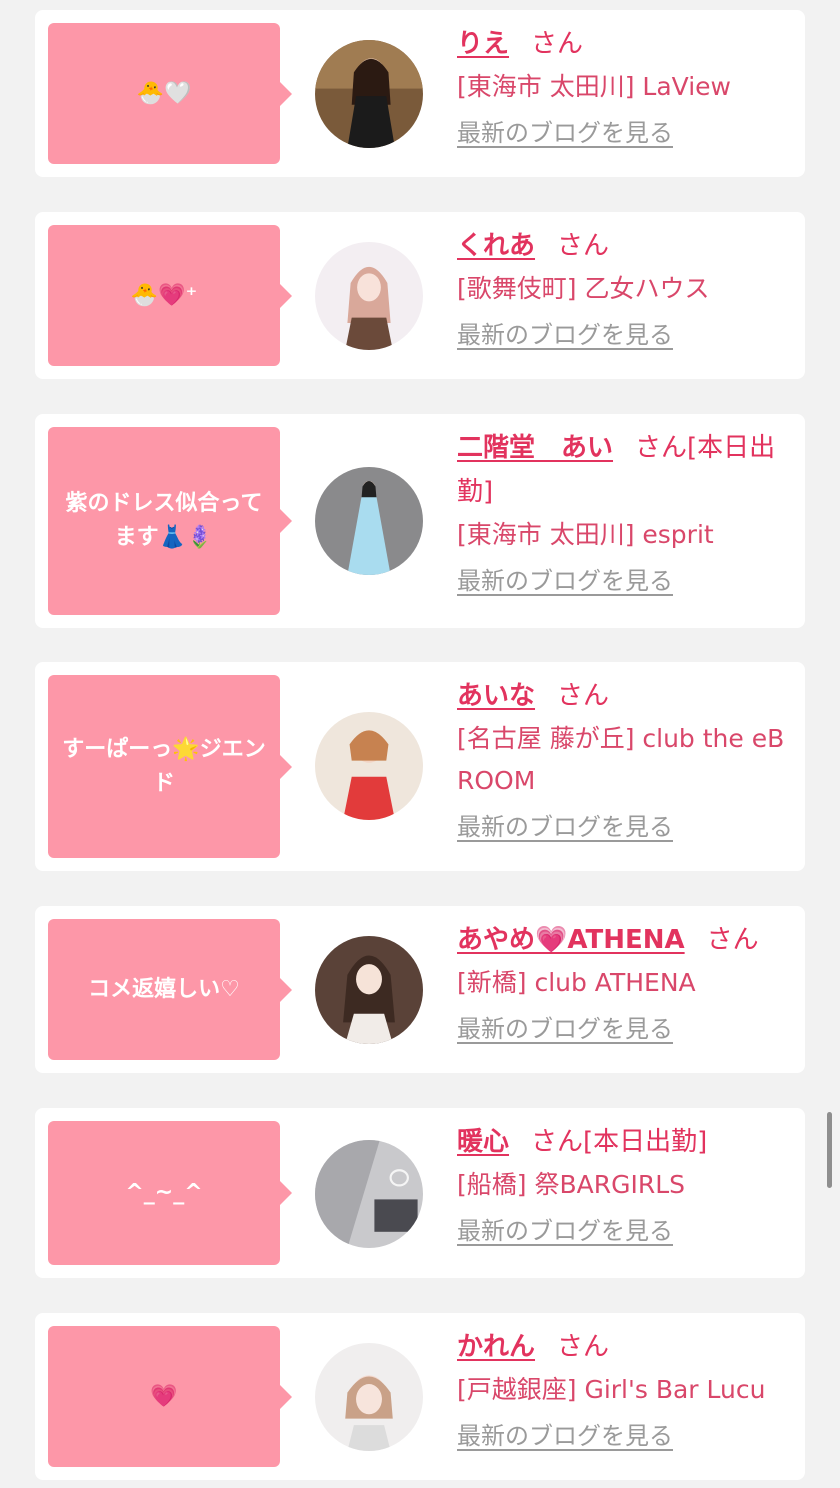 The height and width of the screenshot is (1488, 840). What do you see at coordinates (571, 940) in the screenshot?
I see `girl-name-link: あやめ💗ATHENA` at bounding box center [571, 940].